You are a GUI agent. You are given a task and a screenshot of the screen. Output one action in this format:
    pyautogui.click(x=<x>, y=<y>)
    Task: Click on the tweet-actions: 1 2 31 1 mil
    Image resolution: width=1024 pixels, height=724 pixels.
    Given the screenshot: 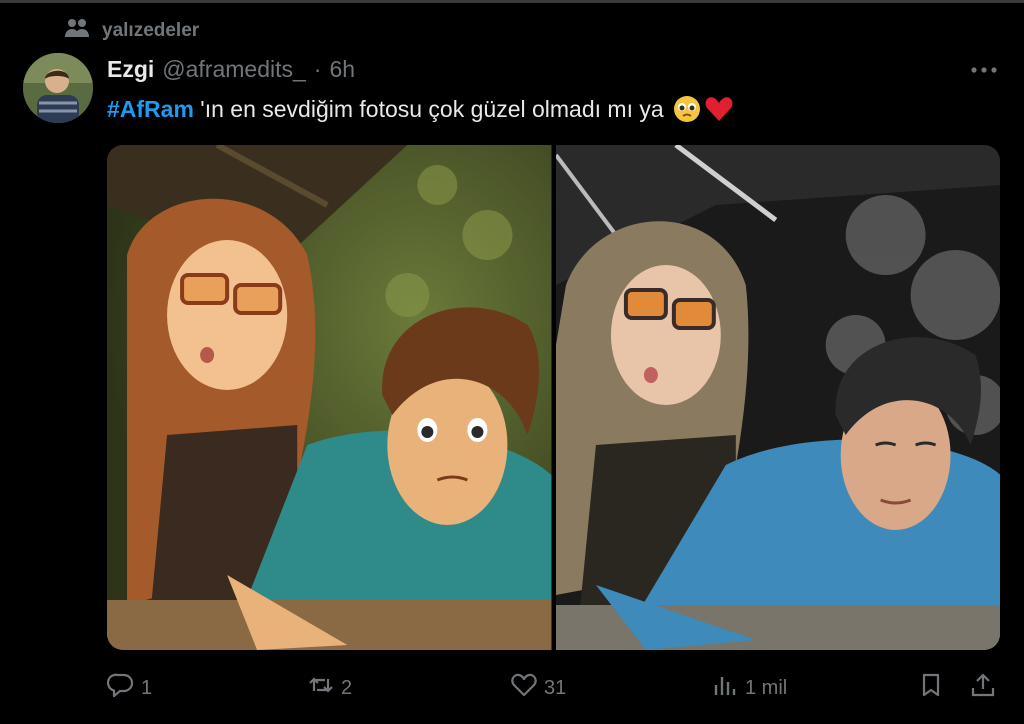 What is the action you would take?
    pyautogui.click(x=553, y=688)
    